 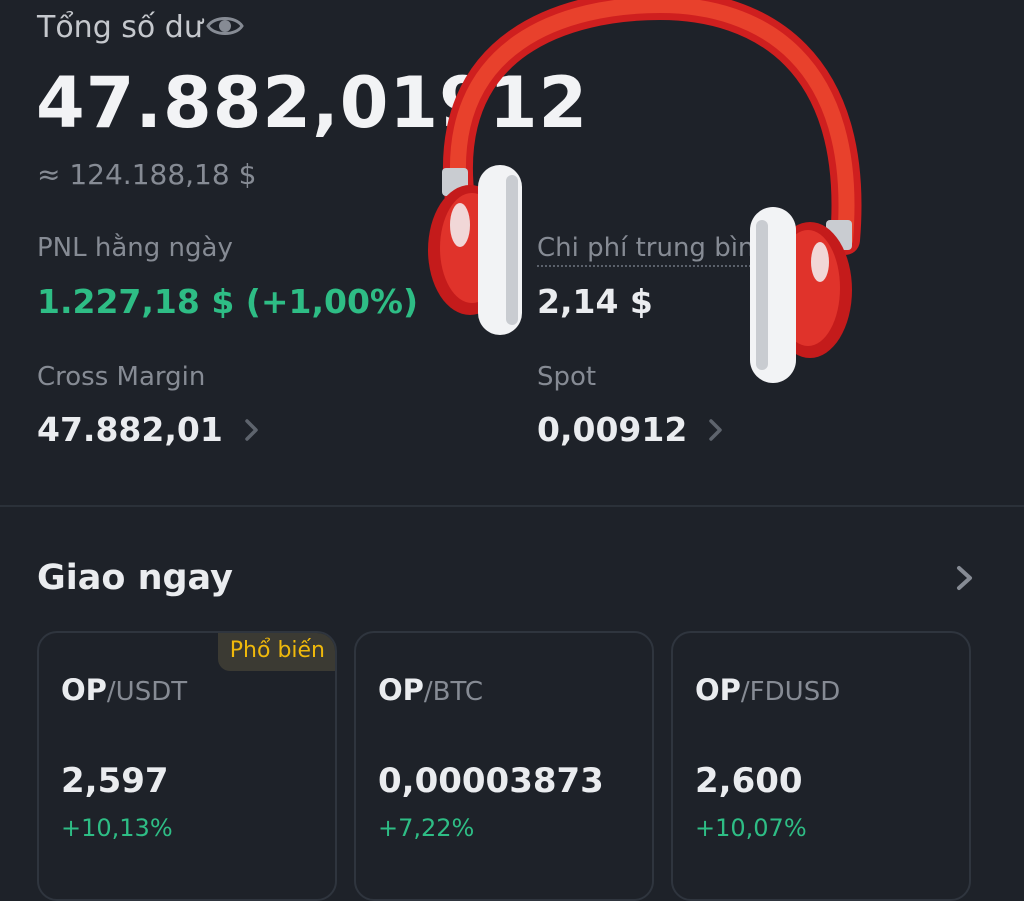 I want to click on market-pair: OP/BTC, so click(x=430, y=690).